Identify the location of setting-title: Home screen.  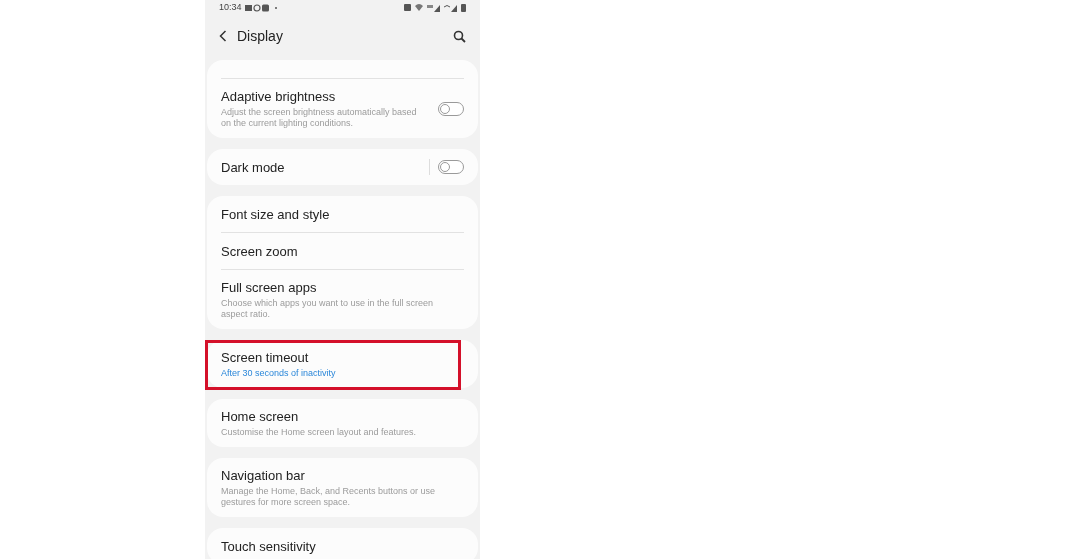
(342, 416).